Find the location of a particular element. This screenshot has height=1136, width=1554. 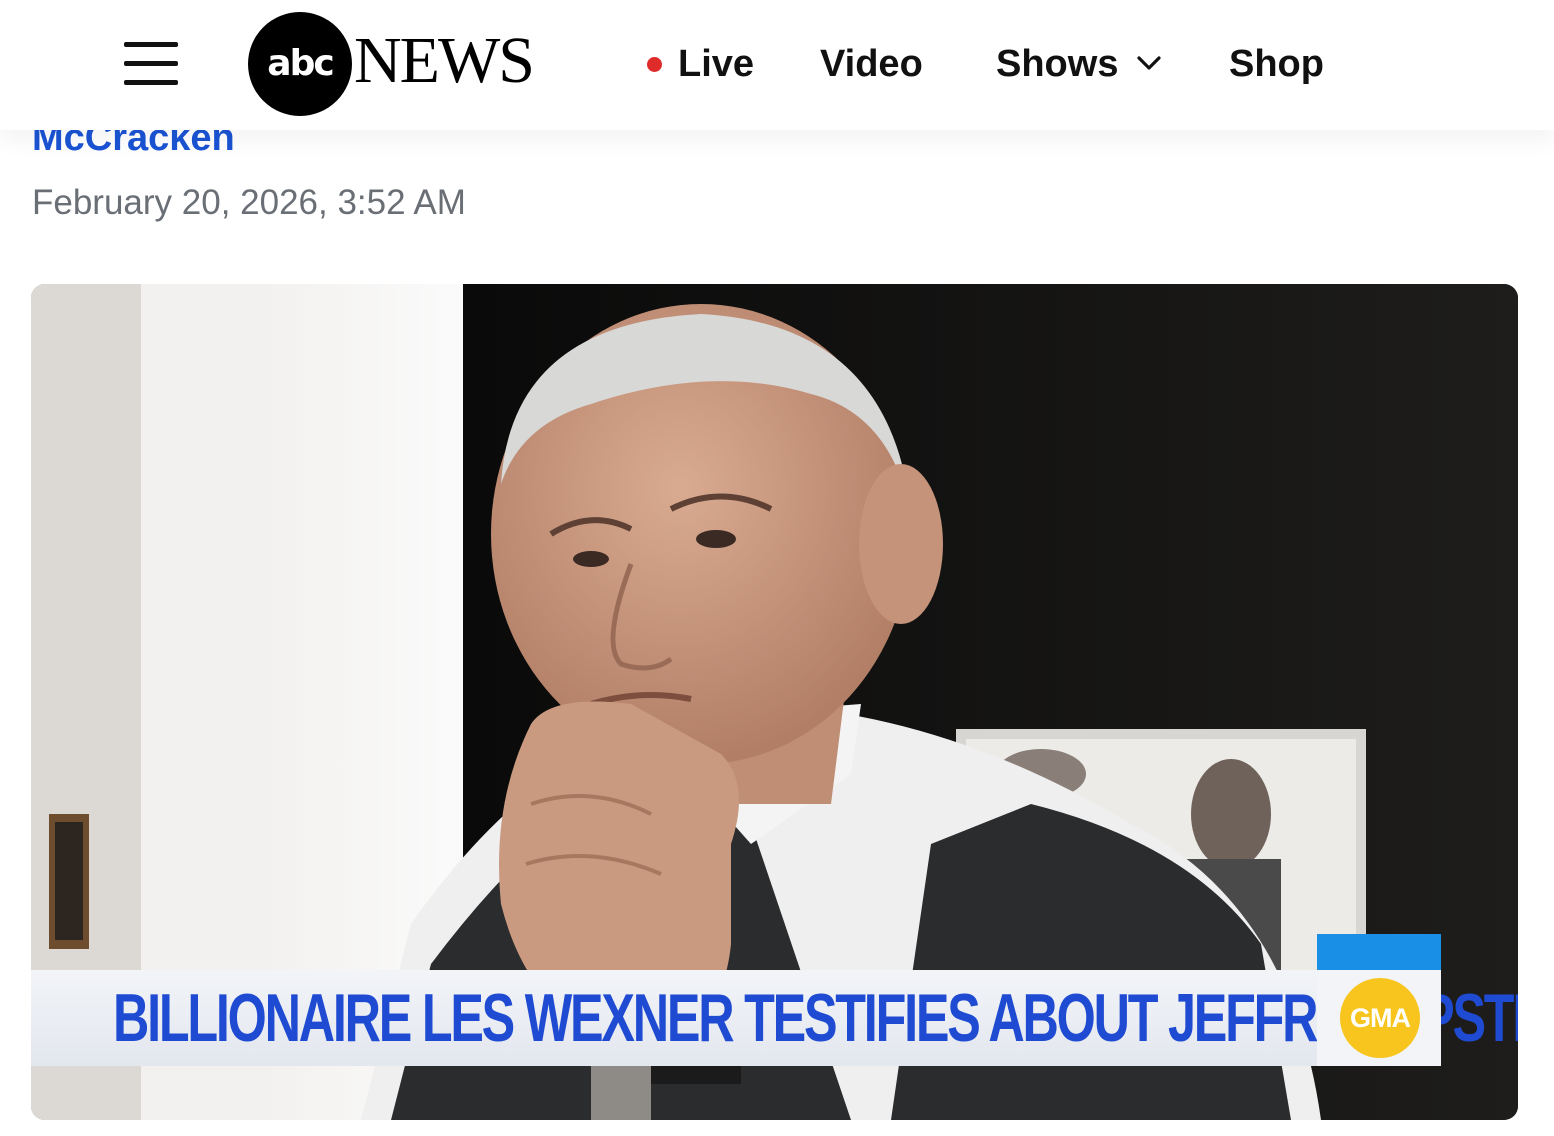

author-link: McCracken is located at coordinates (133, 150).